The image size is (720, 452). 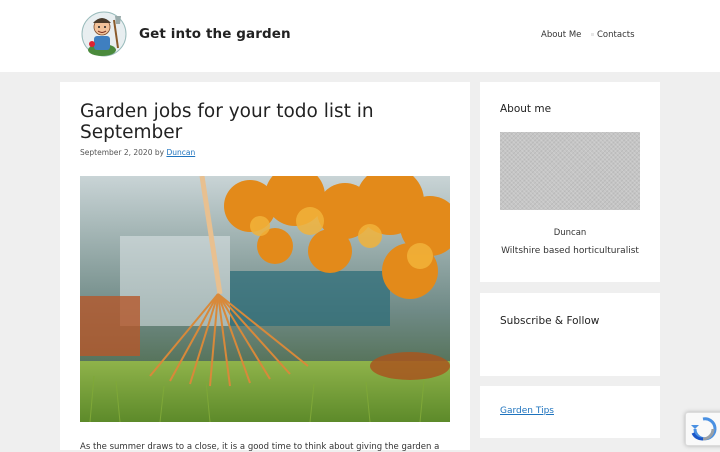 I want to click on nav-separator, so click(x=592, y=34).